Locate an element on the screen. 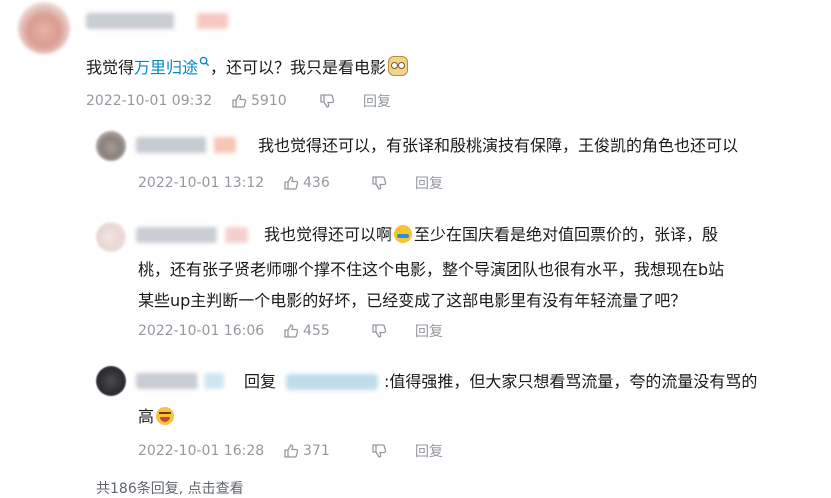 The height and width of the screenshot is (498, 831). search-icon is located at coordinates (204, 61).